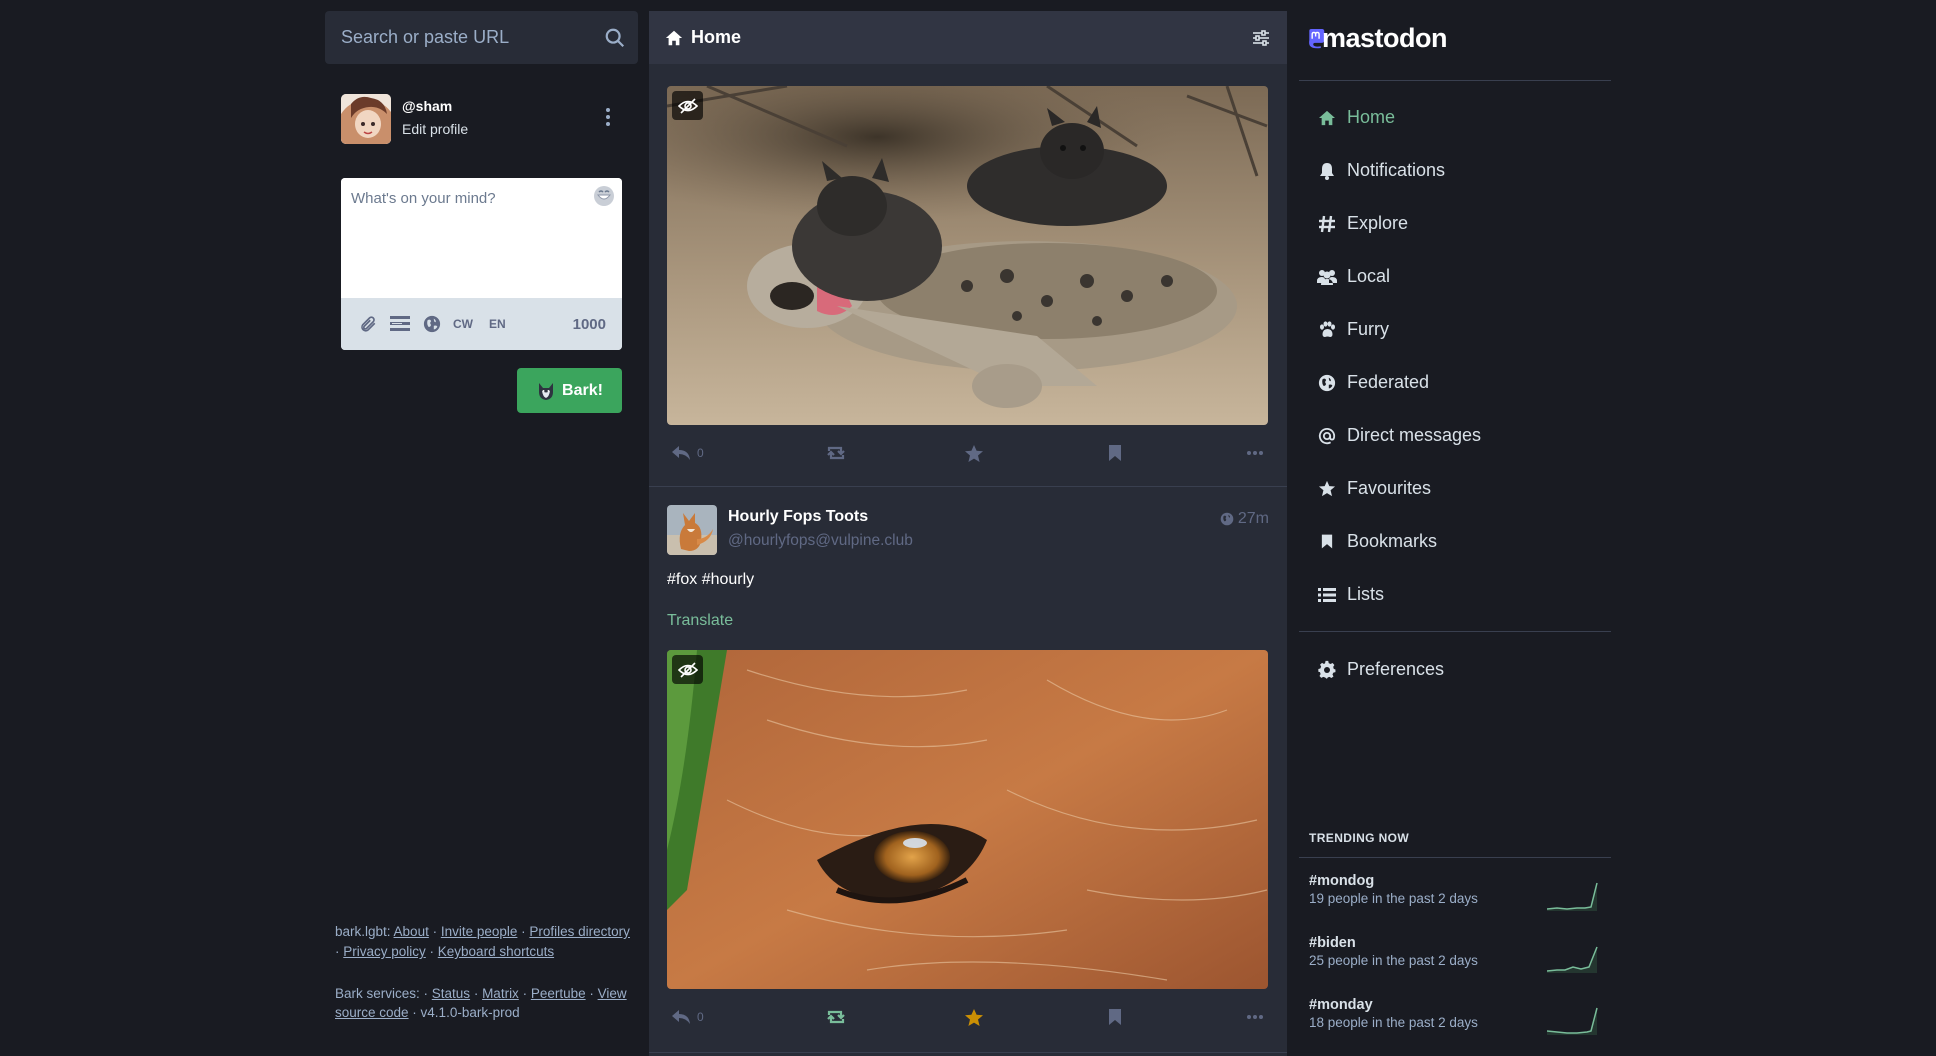  Describe the element at coordinates (1261, 38) in the screenshot. I see `column-settings-icon` at that location.